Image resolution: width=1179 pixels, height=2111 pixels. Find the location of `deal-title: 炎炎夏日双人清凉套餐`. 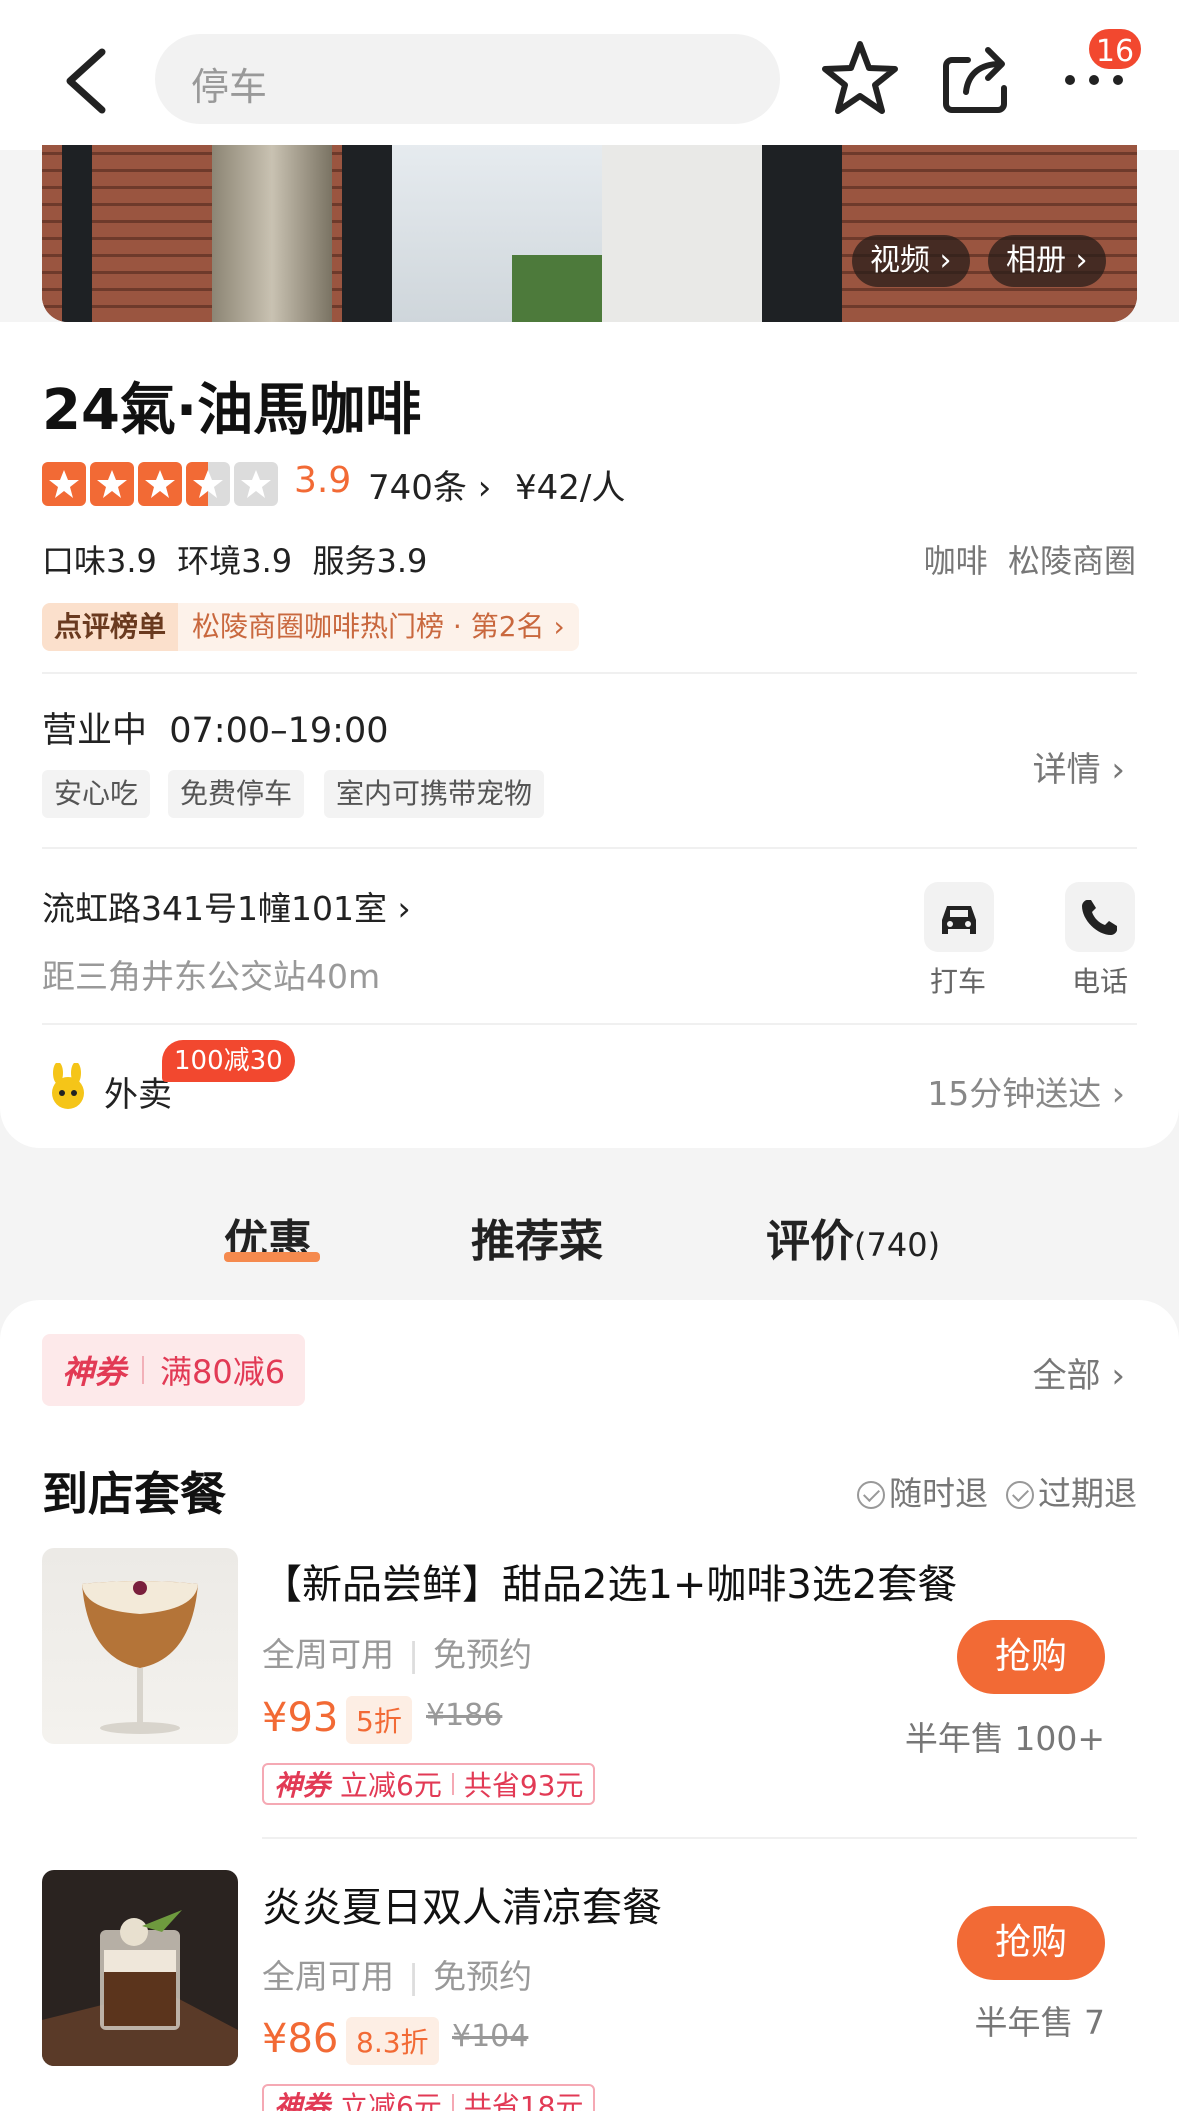

deal-title: 炎炎夏日双人清凉套餐 is located at coordinates (462, 1904).